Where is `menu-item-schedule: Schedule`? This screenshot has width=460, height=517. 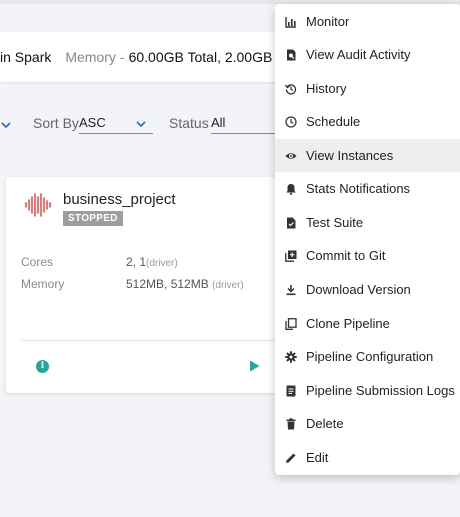 menu-item-schedule: Schedule is located at coordinates (367, 121).